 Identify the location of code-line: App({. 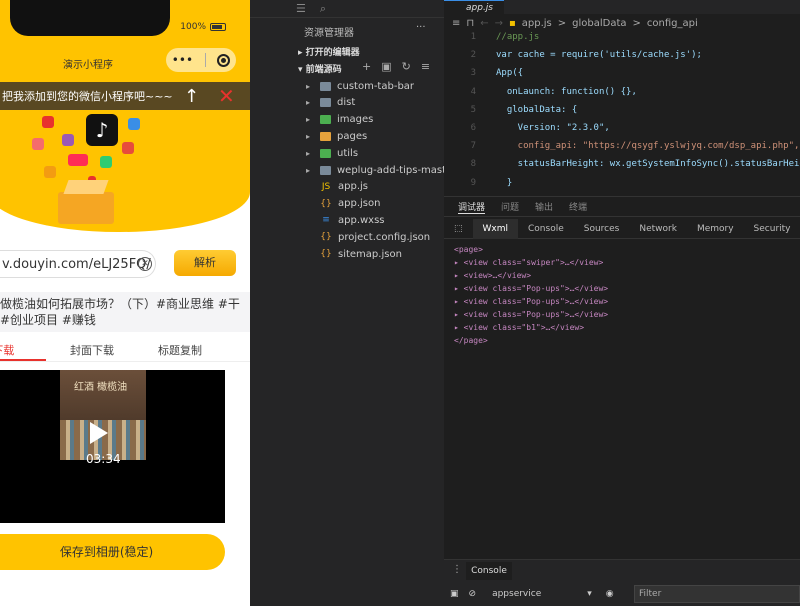
(509, 73).